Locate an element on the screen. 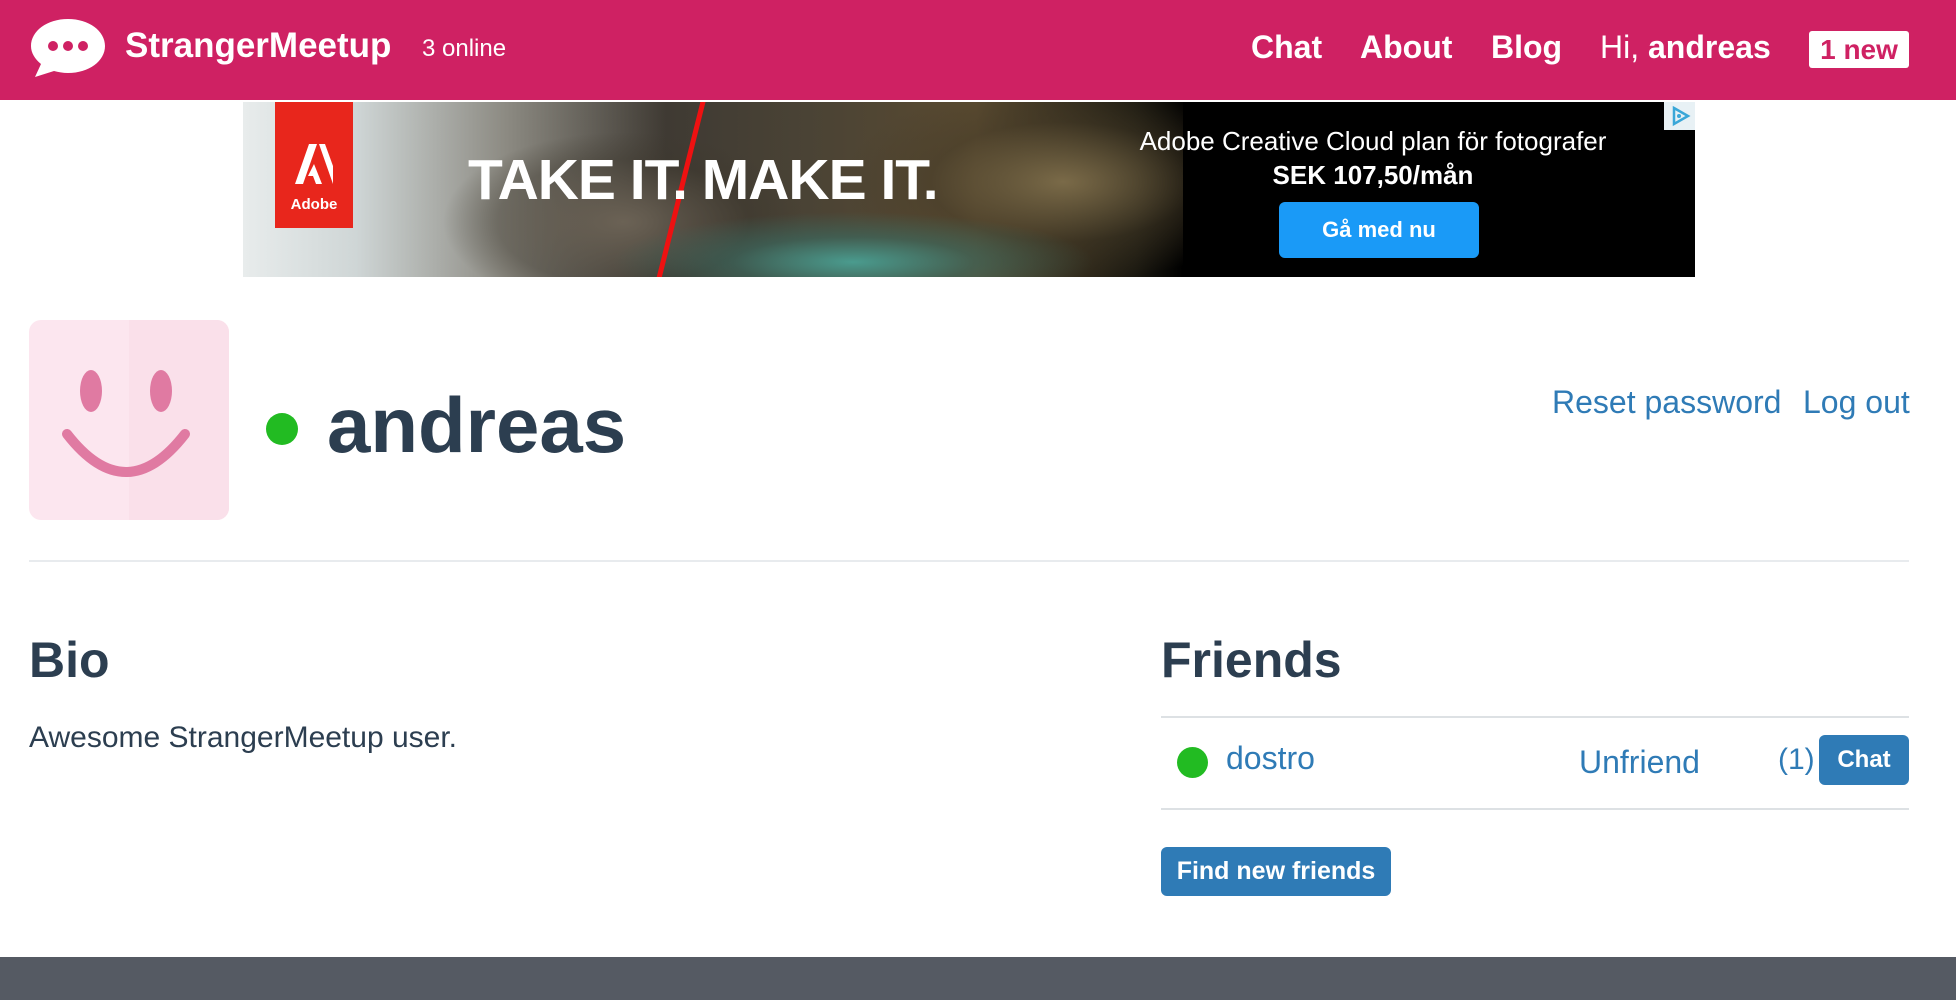 Image resolution: width=1956 pixels, height=1000 pixels. friends-list: dostro Unfriend (1) Chat is located at coordinates (1535, 763).